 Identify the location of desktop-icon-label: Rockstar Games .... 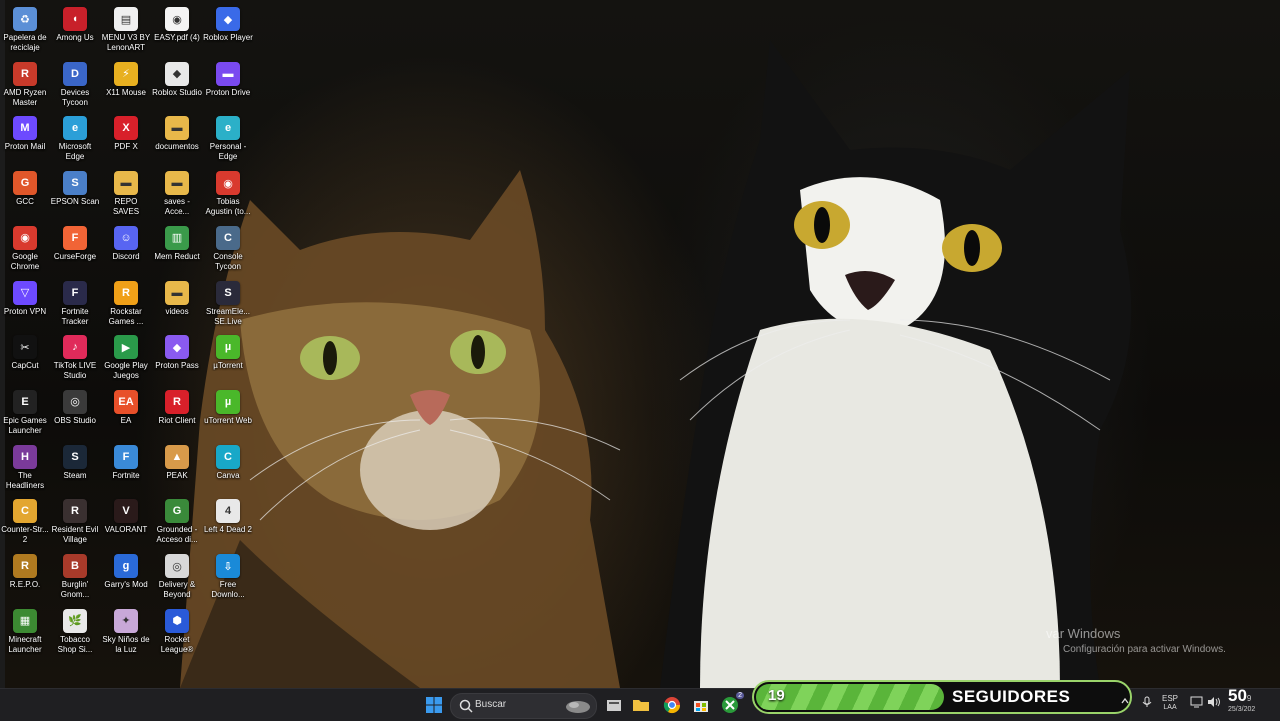
(126, 316).